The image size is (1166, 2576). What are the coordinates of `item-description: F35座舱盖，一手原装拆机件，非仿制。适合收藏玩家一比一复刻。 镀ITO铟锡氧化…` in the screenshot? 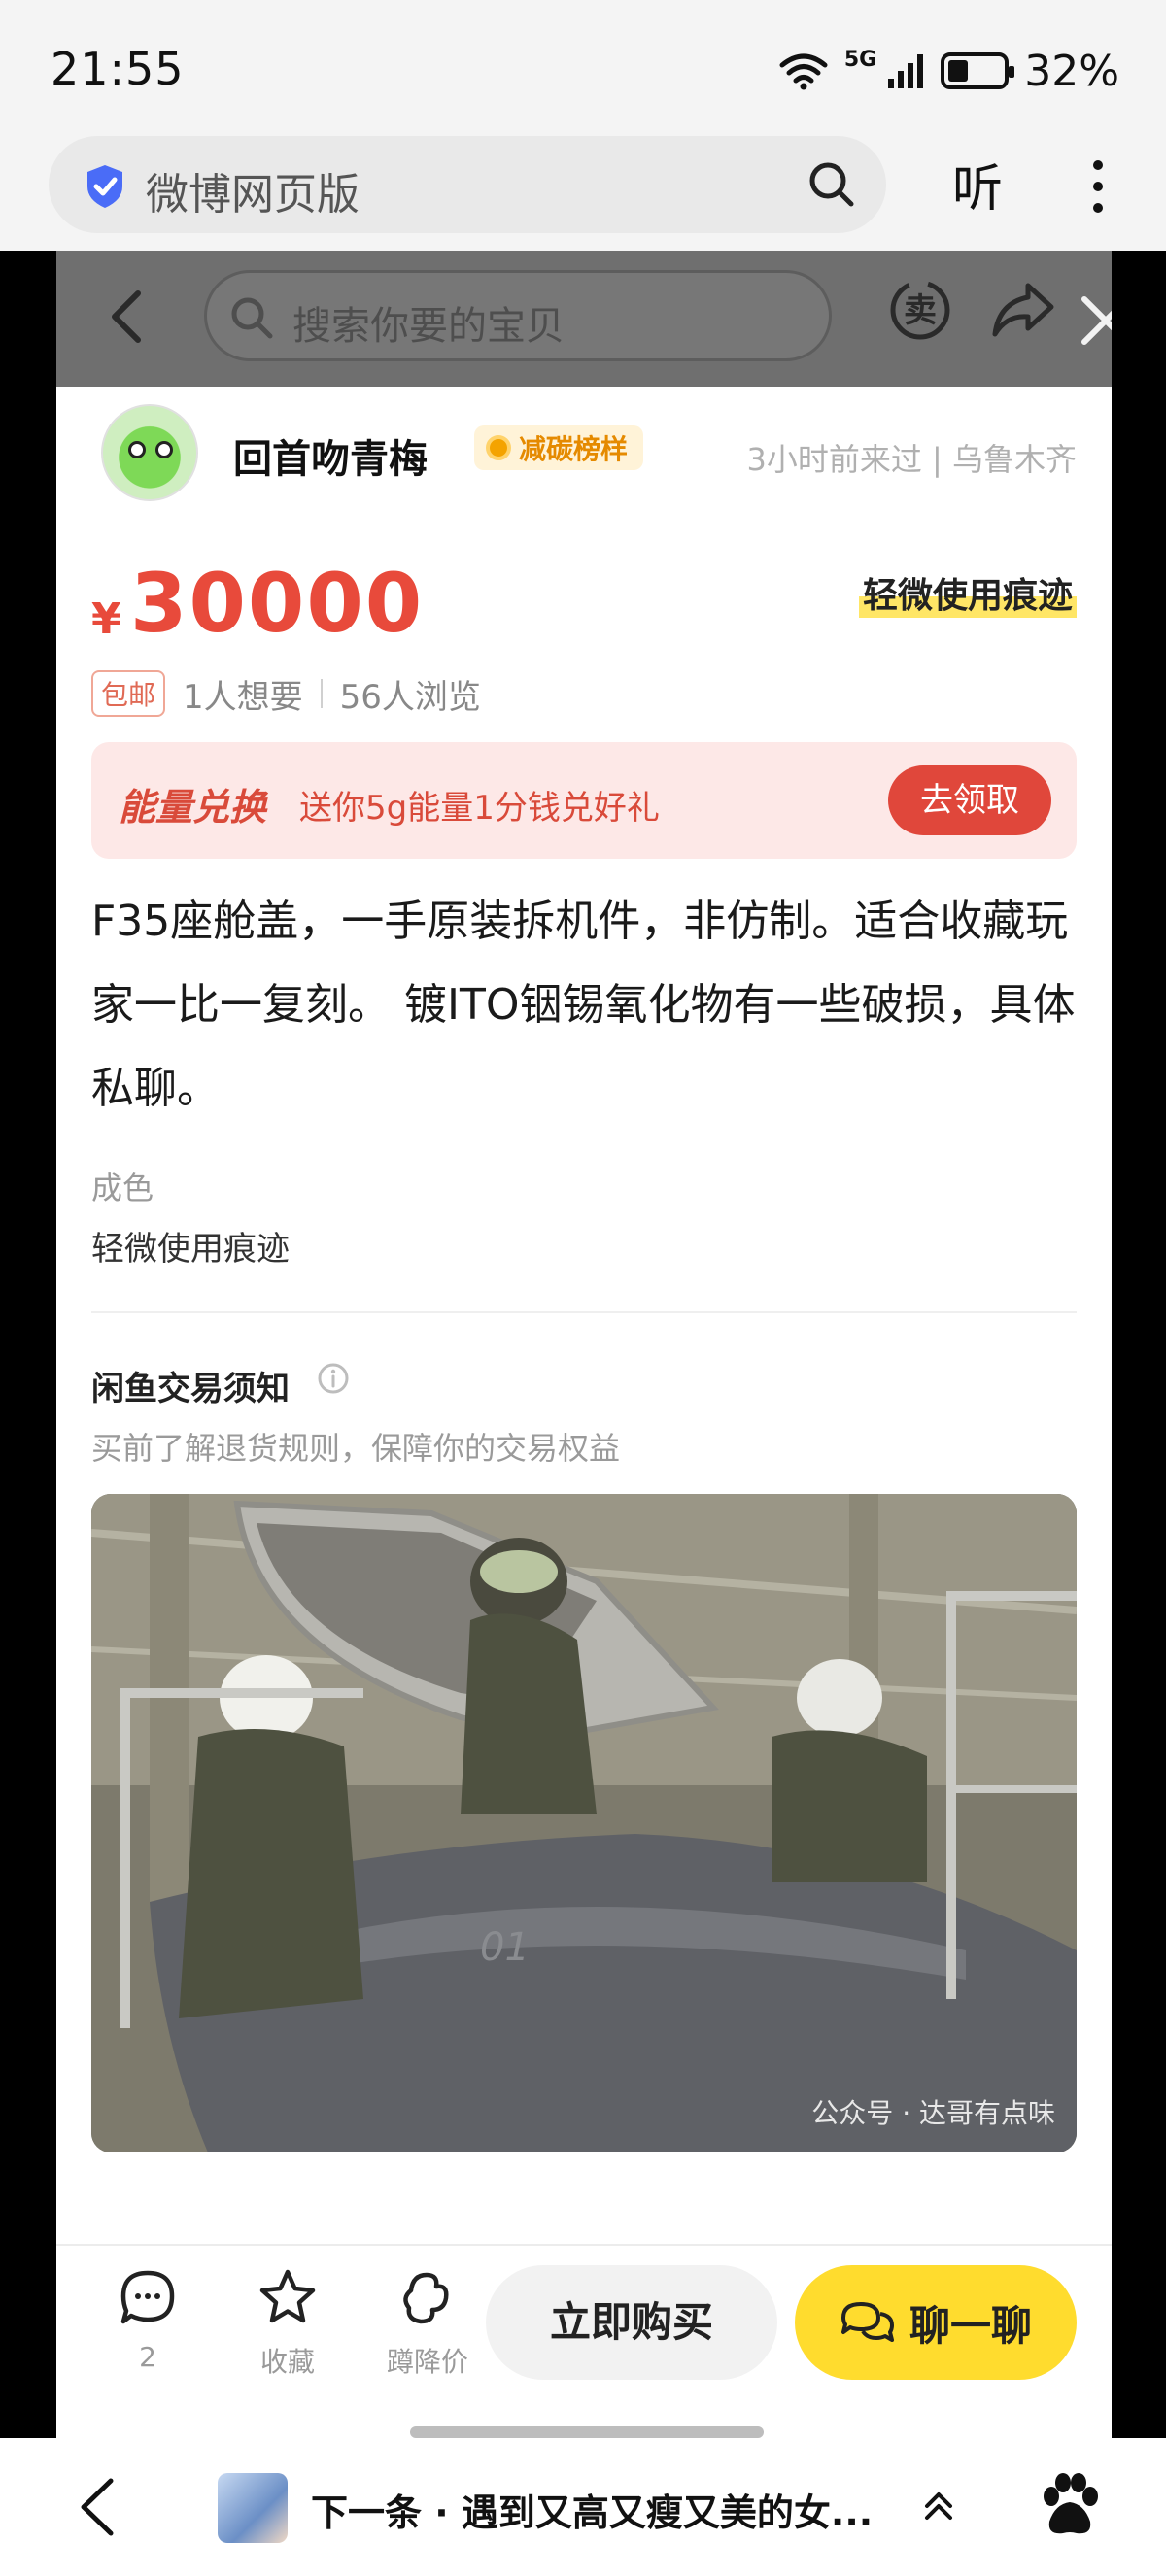 It's located at (583, 1005).